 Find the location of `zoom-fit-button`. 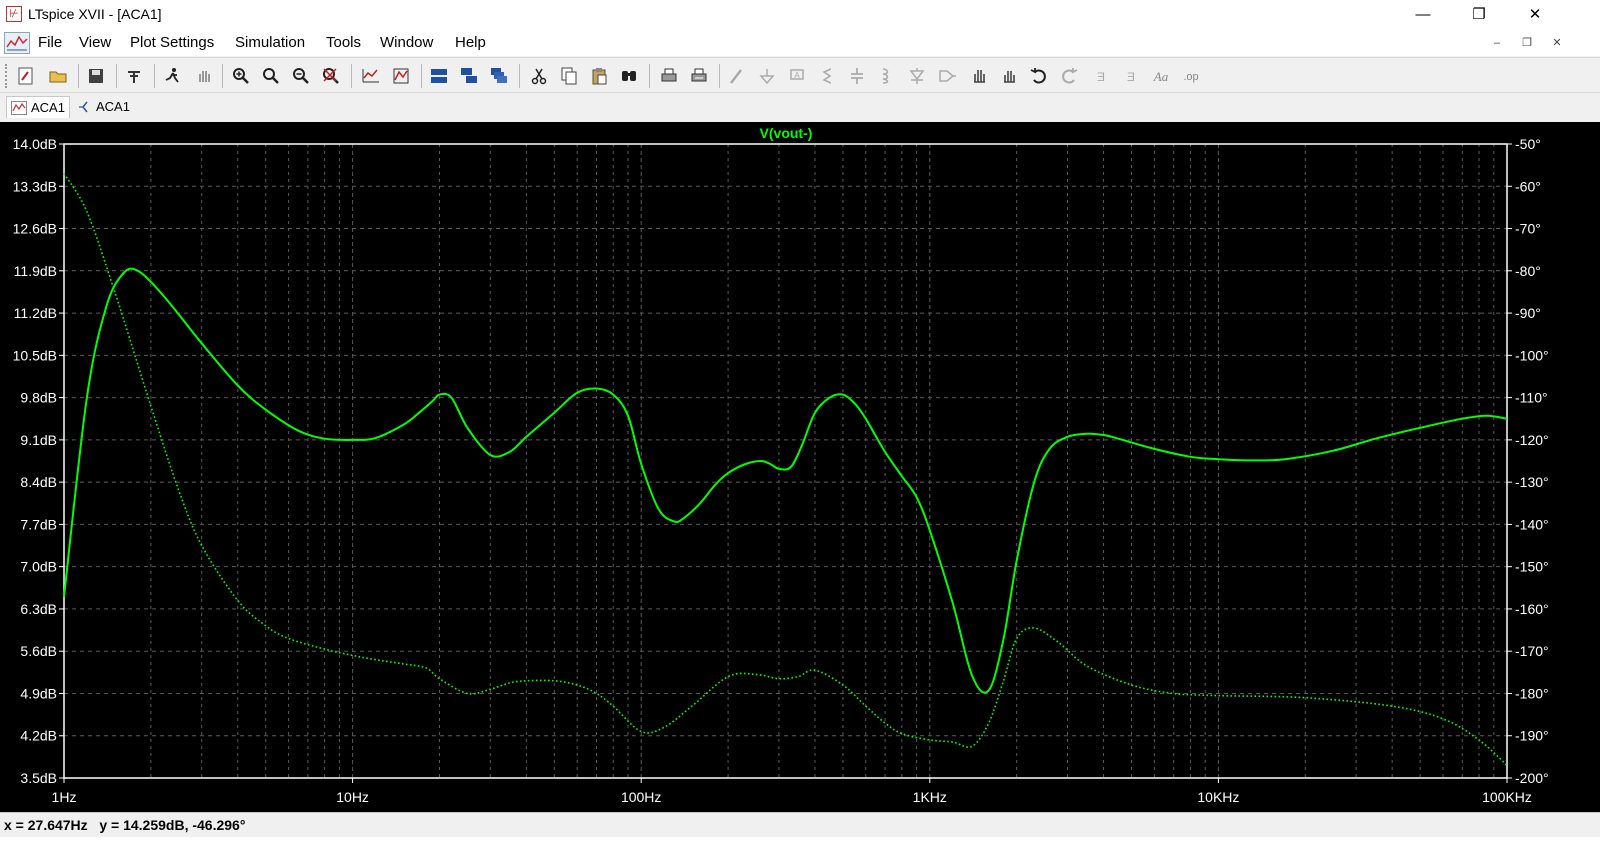

zoom-fit-button is located at coordinates (331, 76).